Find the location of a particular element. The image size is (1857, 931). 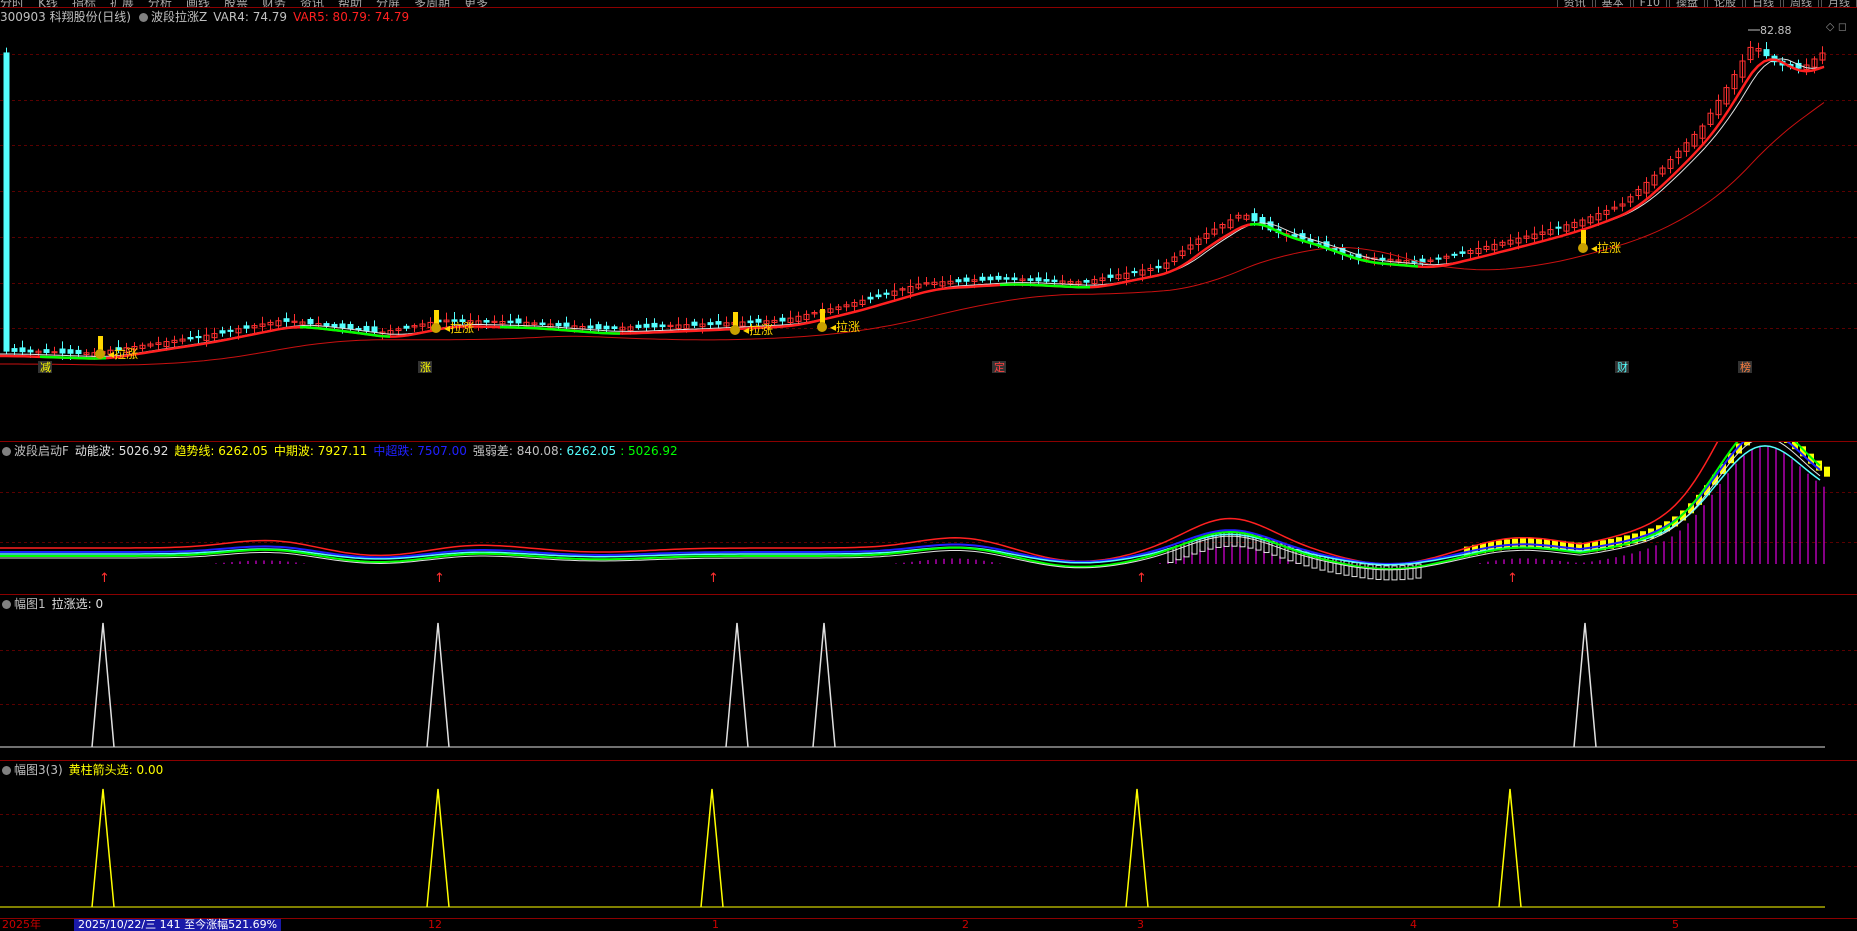

menu-item: 更多 is located at coordinates (476, 3).